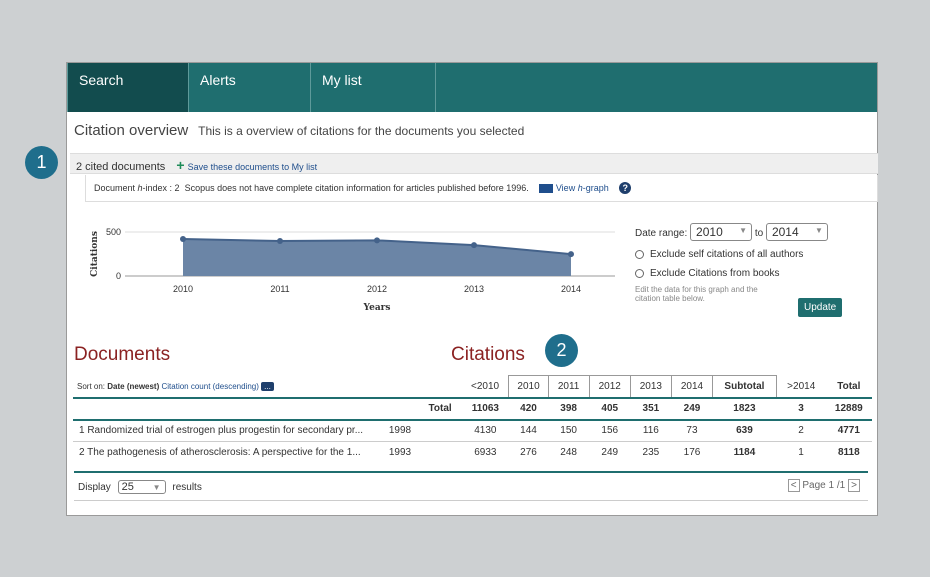 The height and width of the screenshot is (577, 930). I want to click on table-cell: 351, so click(651, 409).